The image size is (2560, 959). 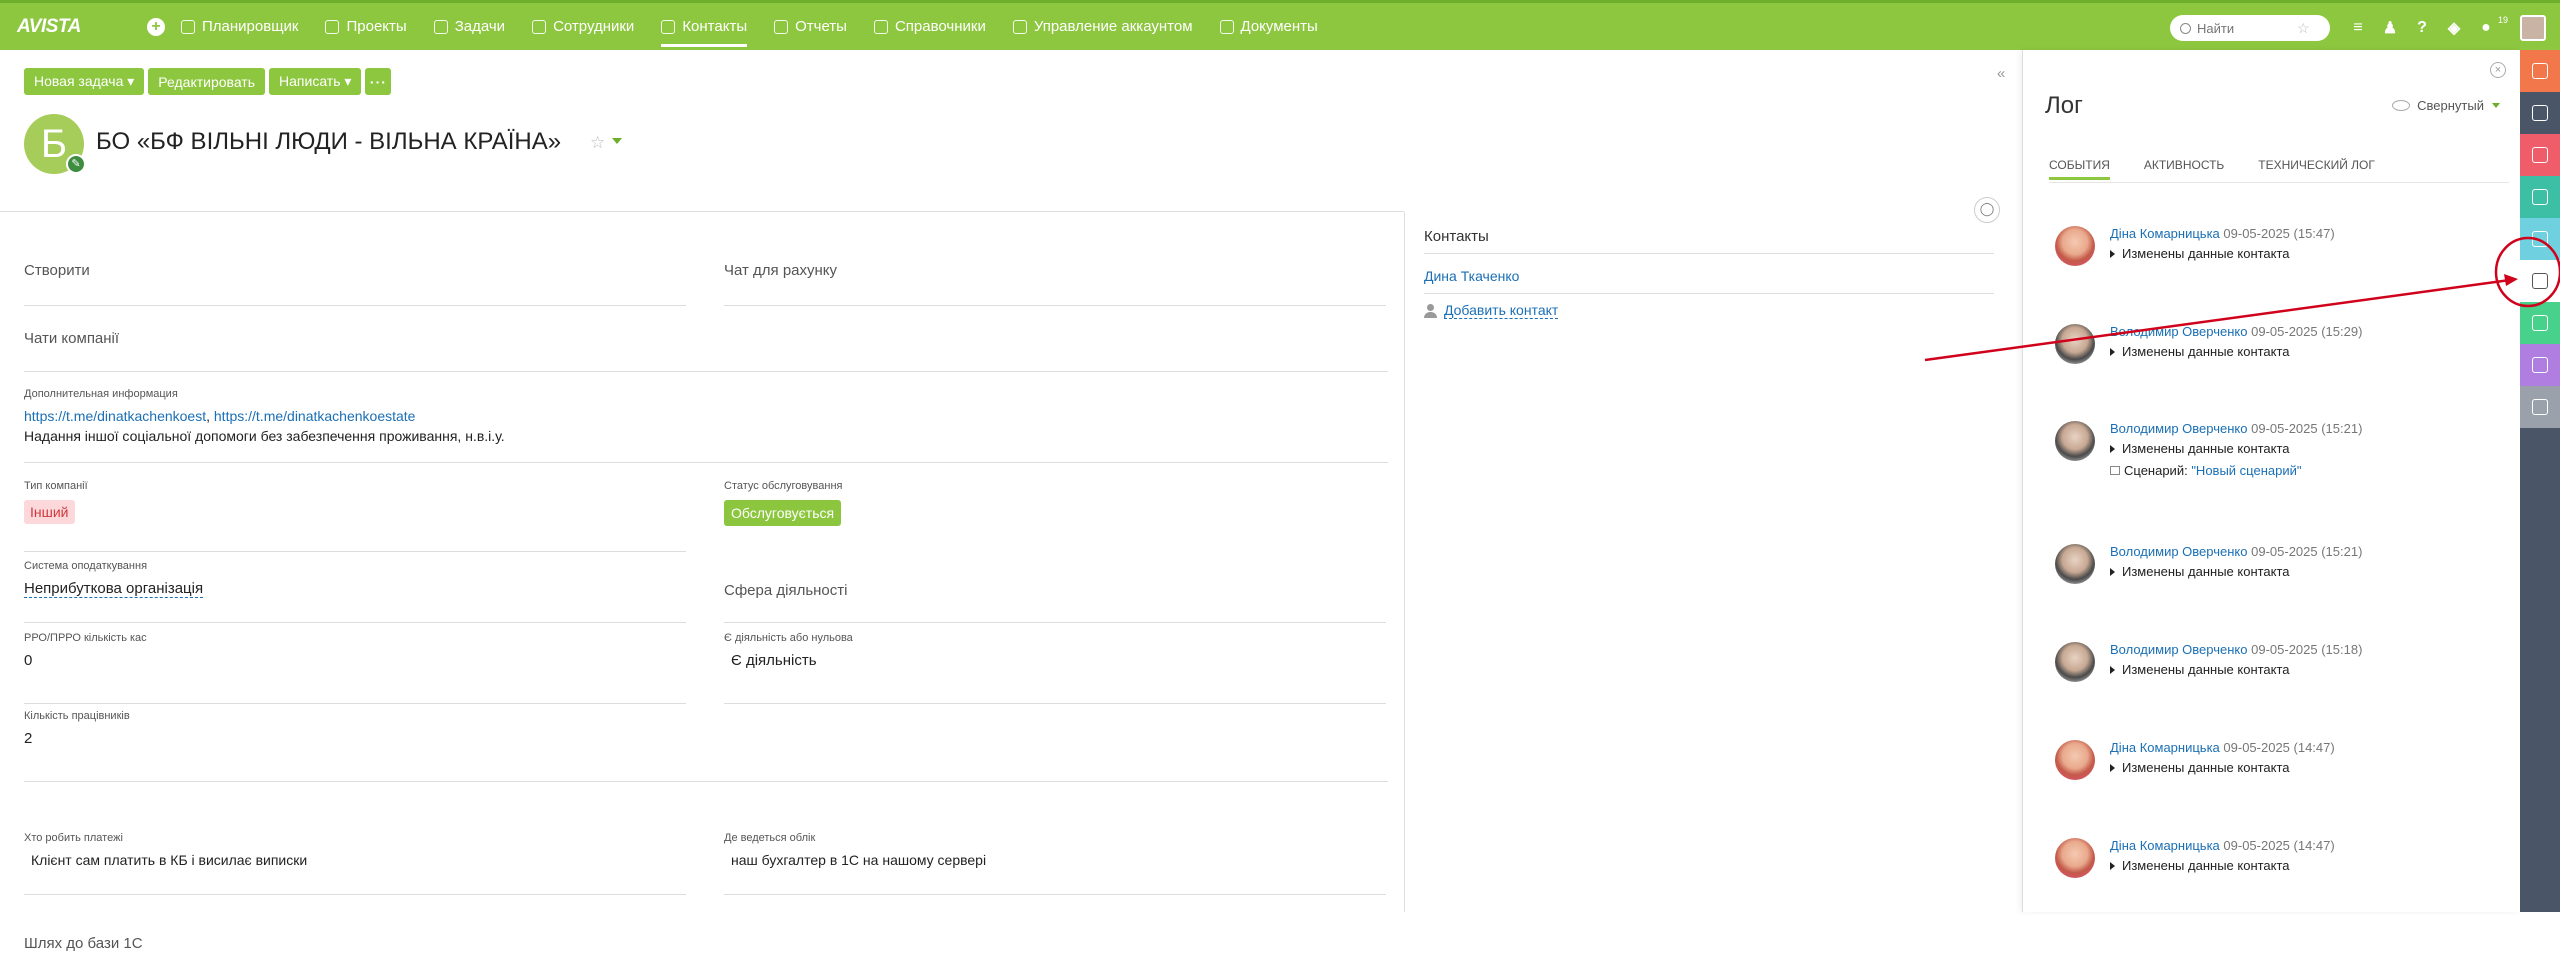 What do you see at coordinates (115, 416) in the screenshot?
I see `telegram-link-1: https://t.me/dinatkachenkoest` at bounding box center [115, 416].